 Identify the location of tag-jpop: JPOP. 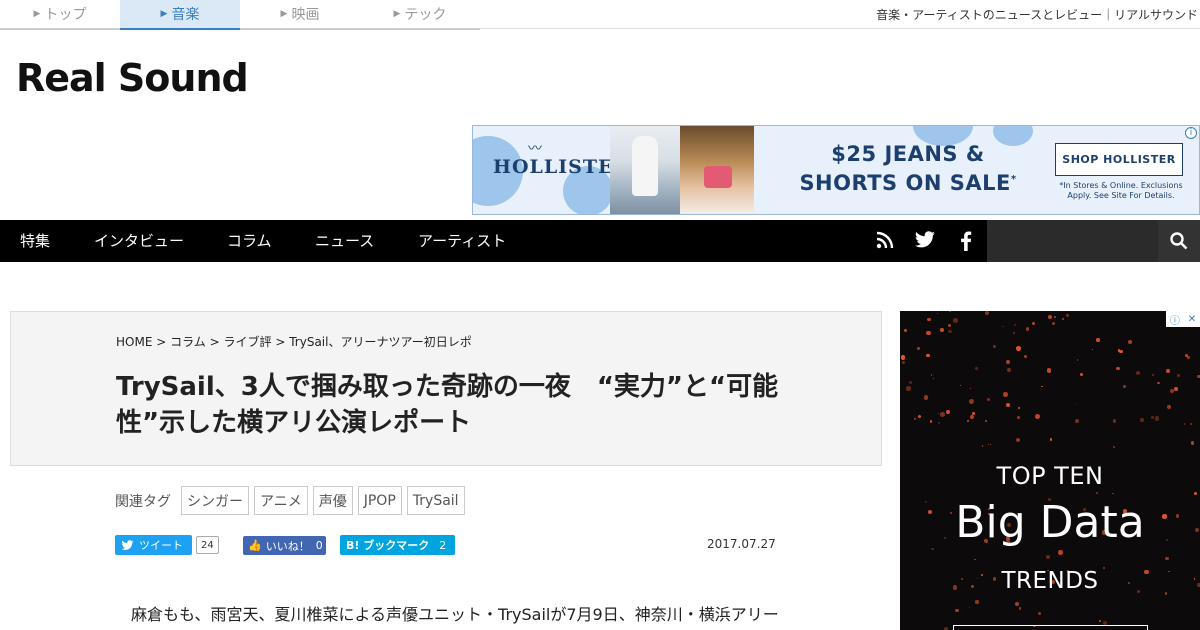
(379, 500).